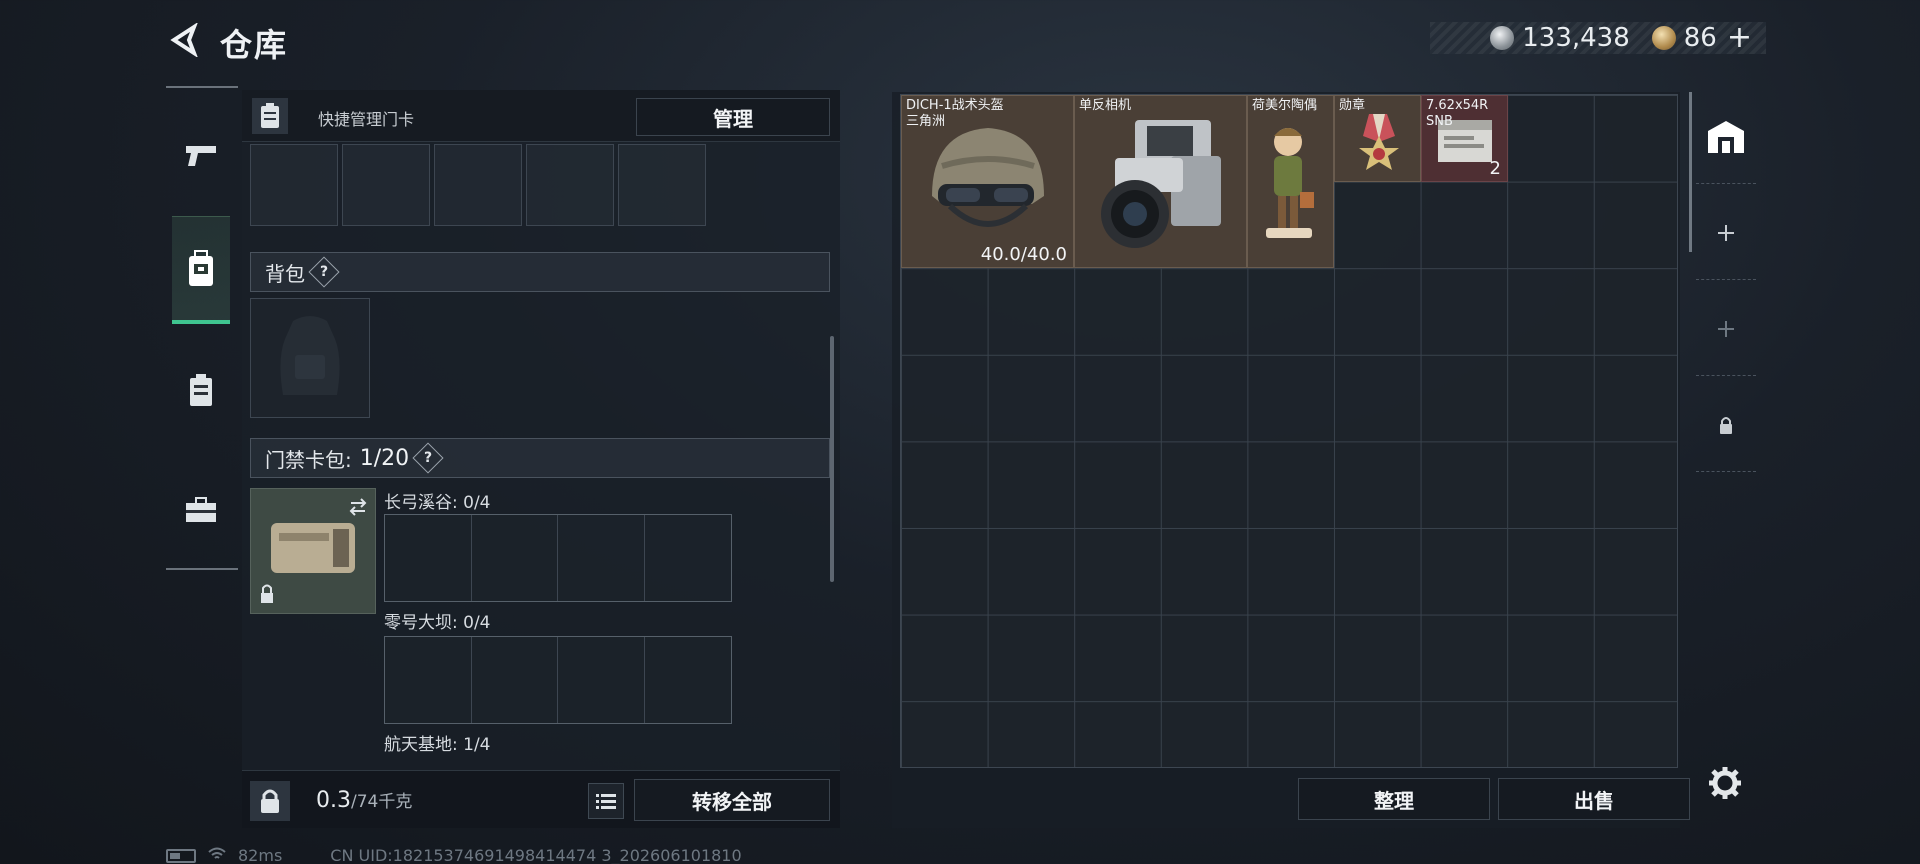 This screenshot has height=864, width=1920. Describe the element at coordinates (270, 801) in the screenshot. I see `weight-lock-icon` at that location.